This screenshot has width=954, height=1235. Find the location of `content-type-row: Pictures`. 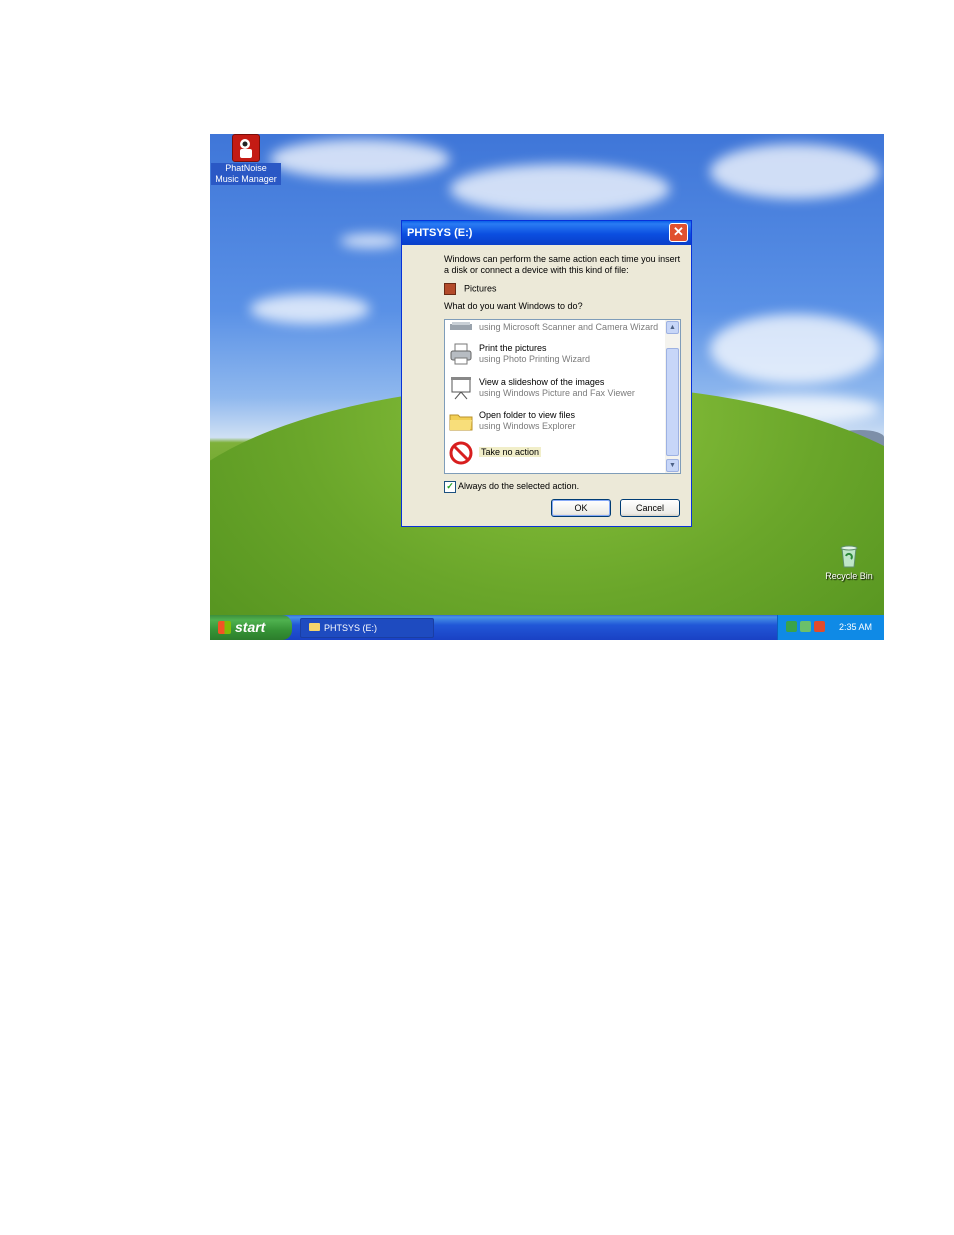

content-type-row: Pictures is located at coordinates (470, 289).